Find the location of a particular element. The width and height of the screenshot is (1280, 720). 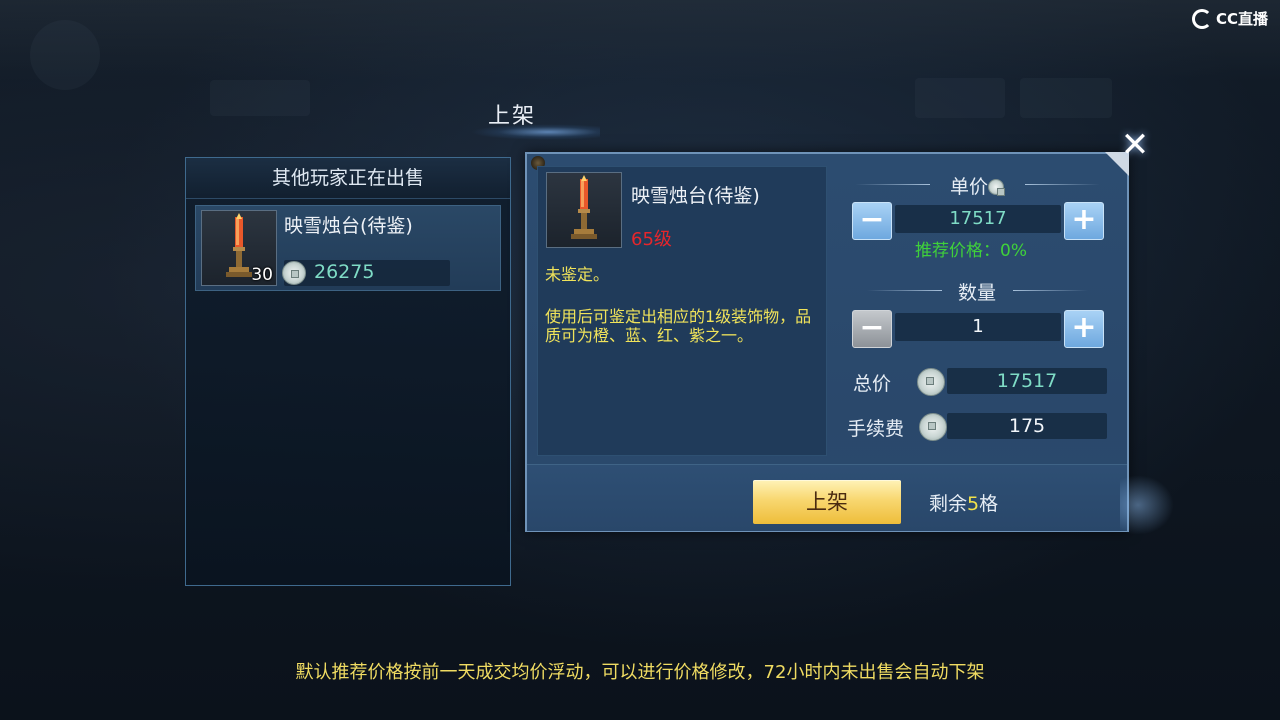

total-label: 总价 is located at coordinates (872, 384).